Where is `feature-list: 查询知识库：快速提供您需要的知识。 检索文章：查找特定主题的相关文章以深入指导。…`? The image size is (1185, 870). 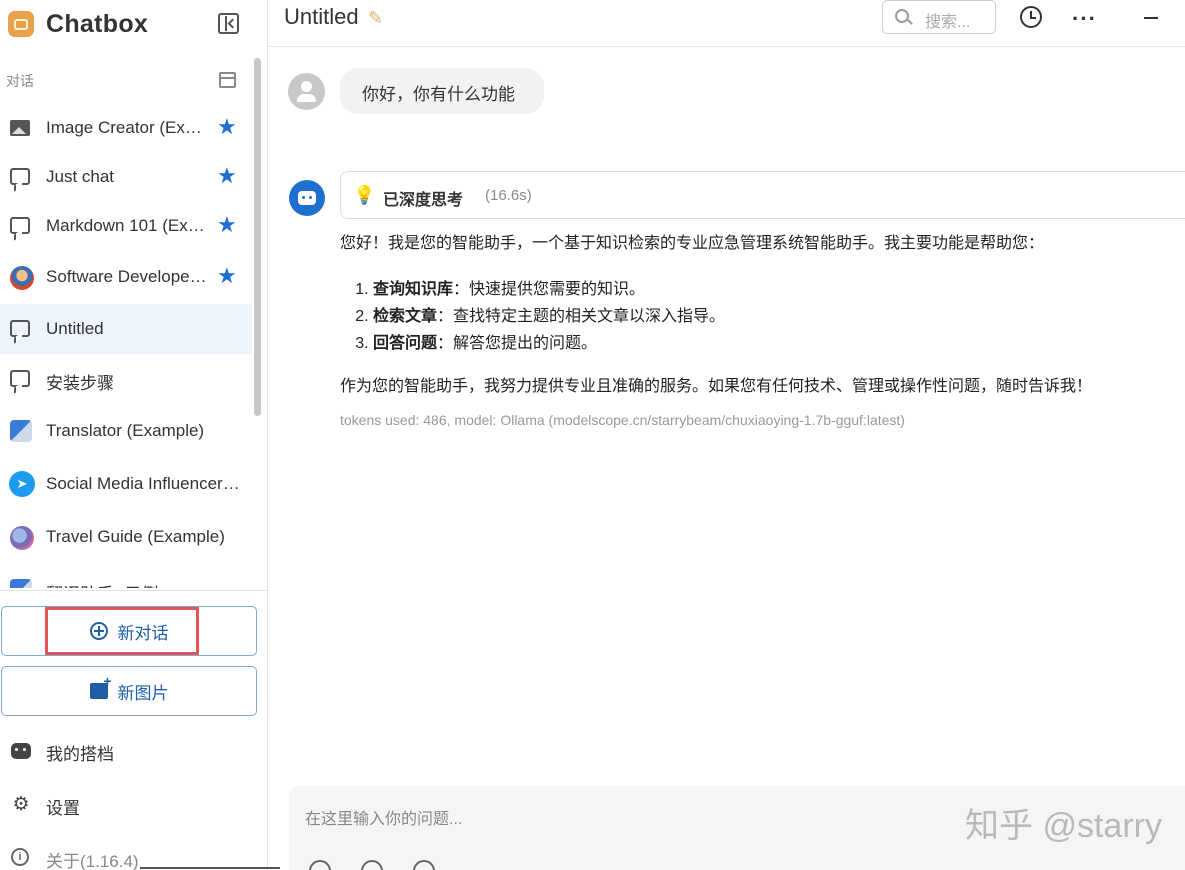
feature-list: 查询知识库：快速提供您需要的知识。 检索文章：查找特定主题的相关文章以深入指导。… is located at coordinates (779, 316).